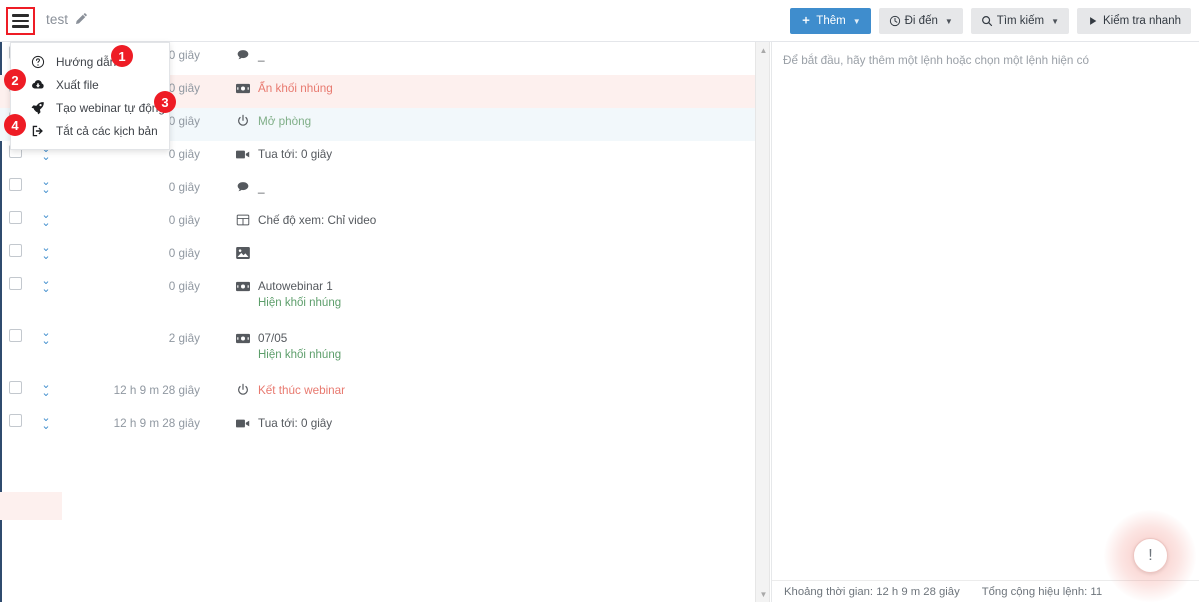  What do you see at coordinates (763, 594) in the screenshot?
I see `caret-down-icon: ▼` at bounding box center [763, 594].